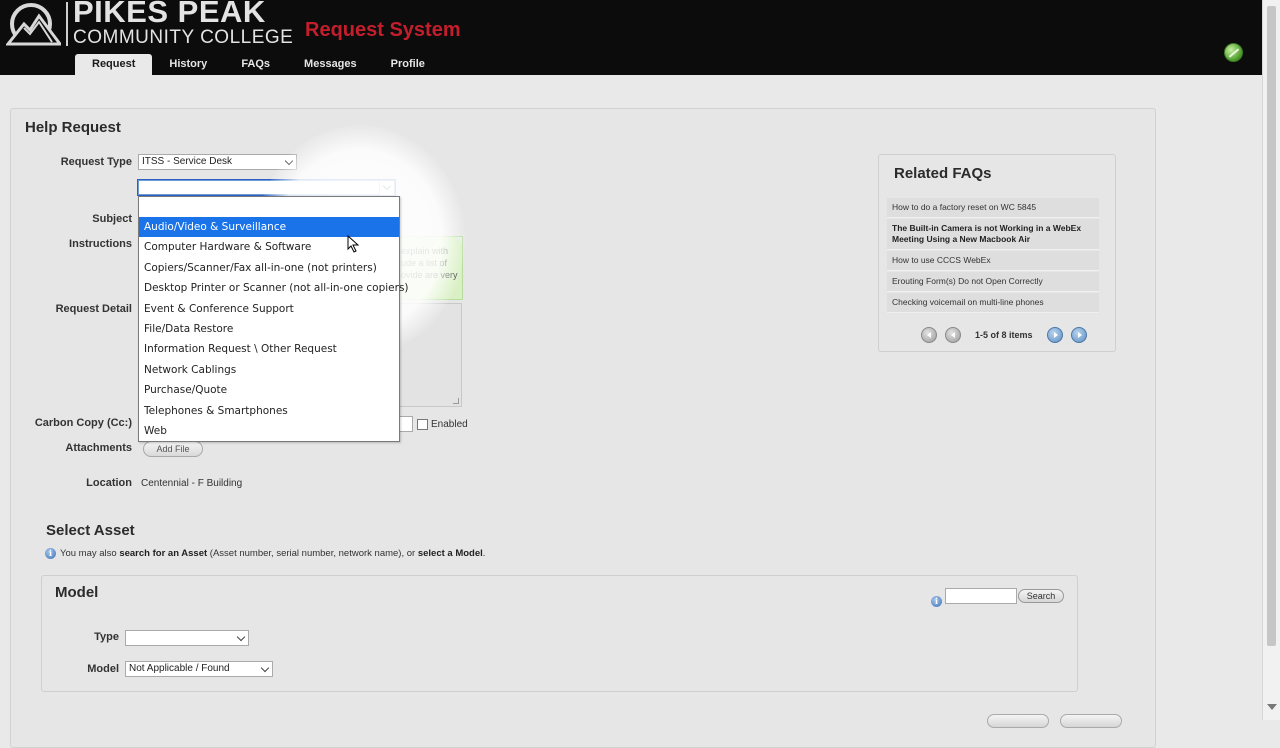 This screenshot has width=1280, height=748. What do you see at coordinates (103, 669) in the screenshot?
I see `model-label: Model` at bounding box center [103, 669].